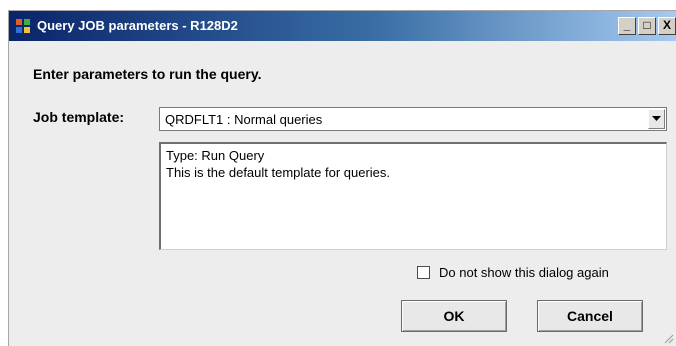 This screenshot has width=676, height=346. Describe the element at coordinates (147, 74) in the screenshot. I see `instruction-text: Enter parameters to run the query.` at that location.